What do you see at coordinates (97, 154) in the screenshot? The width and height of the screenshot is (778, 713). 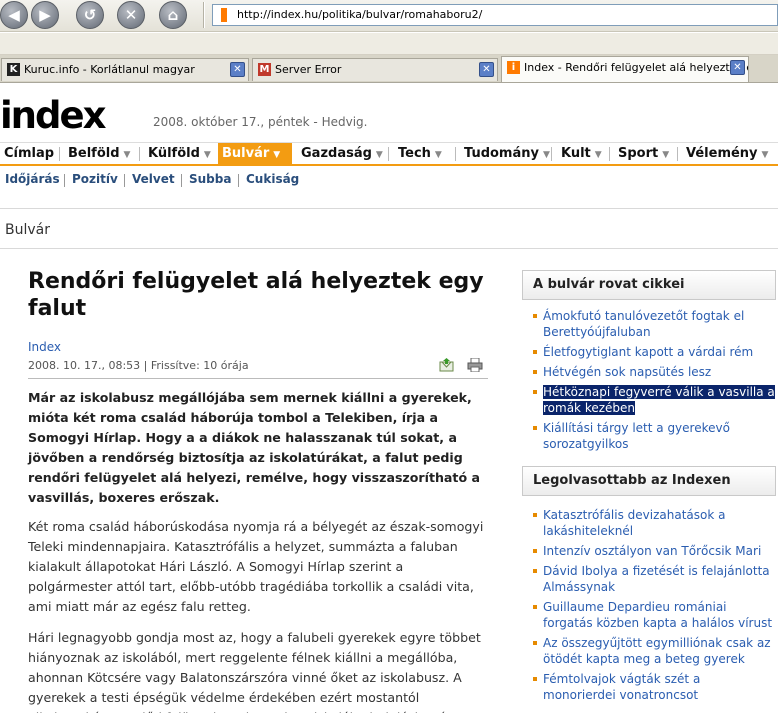 I see `nav-item-belfold: Belföld ▼` at bounding box center [97, 154].